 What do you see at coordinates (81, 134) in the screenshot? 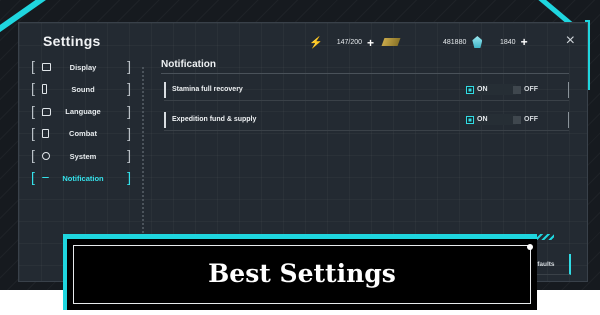
I see `sidebar-item-combat: [ Combat ]` at bounding box center [81, 134].